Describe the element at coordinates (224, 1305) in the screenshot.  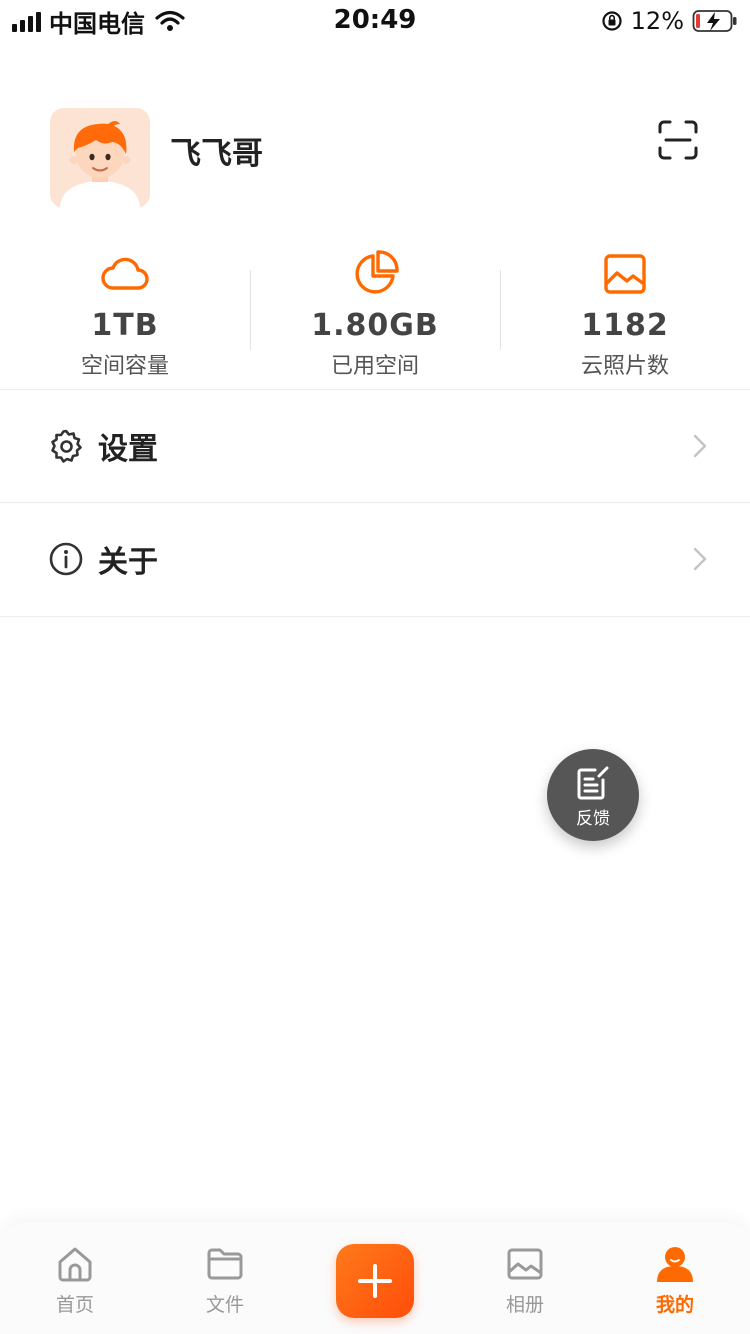
I see `tab-label: 文件` at that location.